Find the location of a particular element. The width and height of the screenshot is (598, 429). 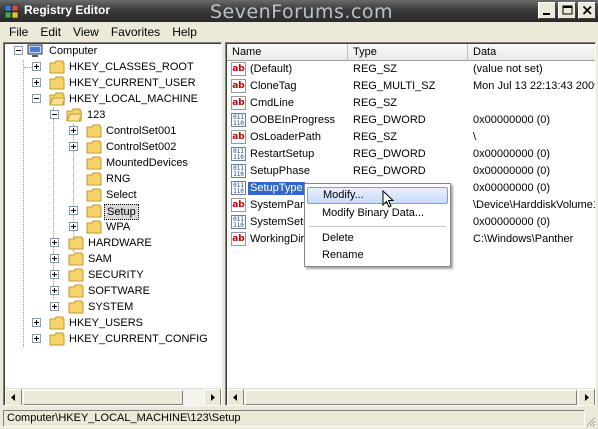

tree-label: SYSTEM is located at coordinates (111, 307).